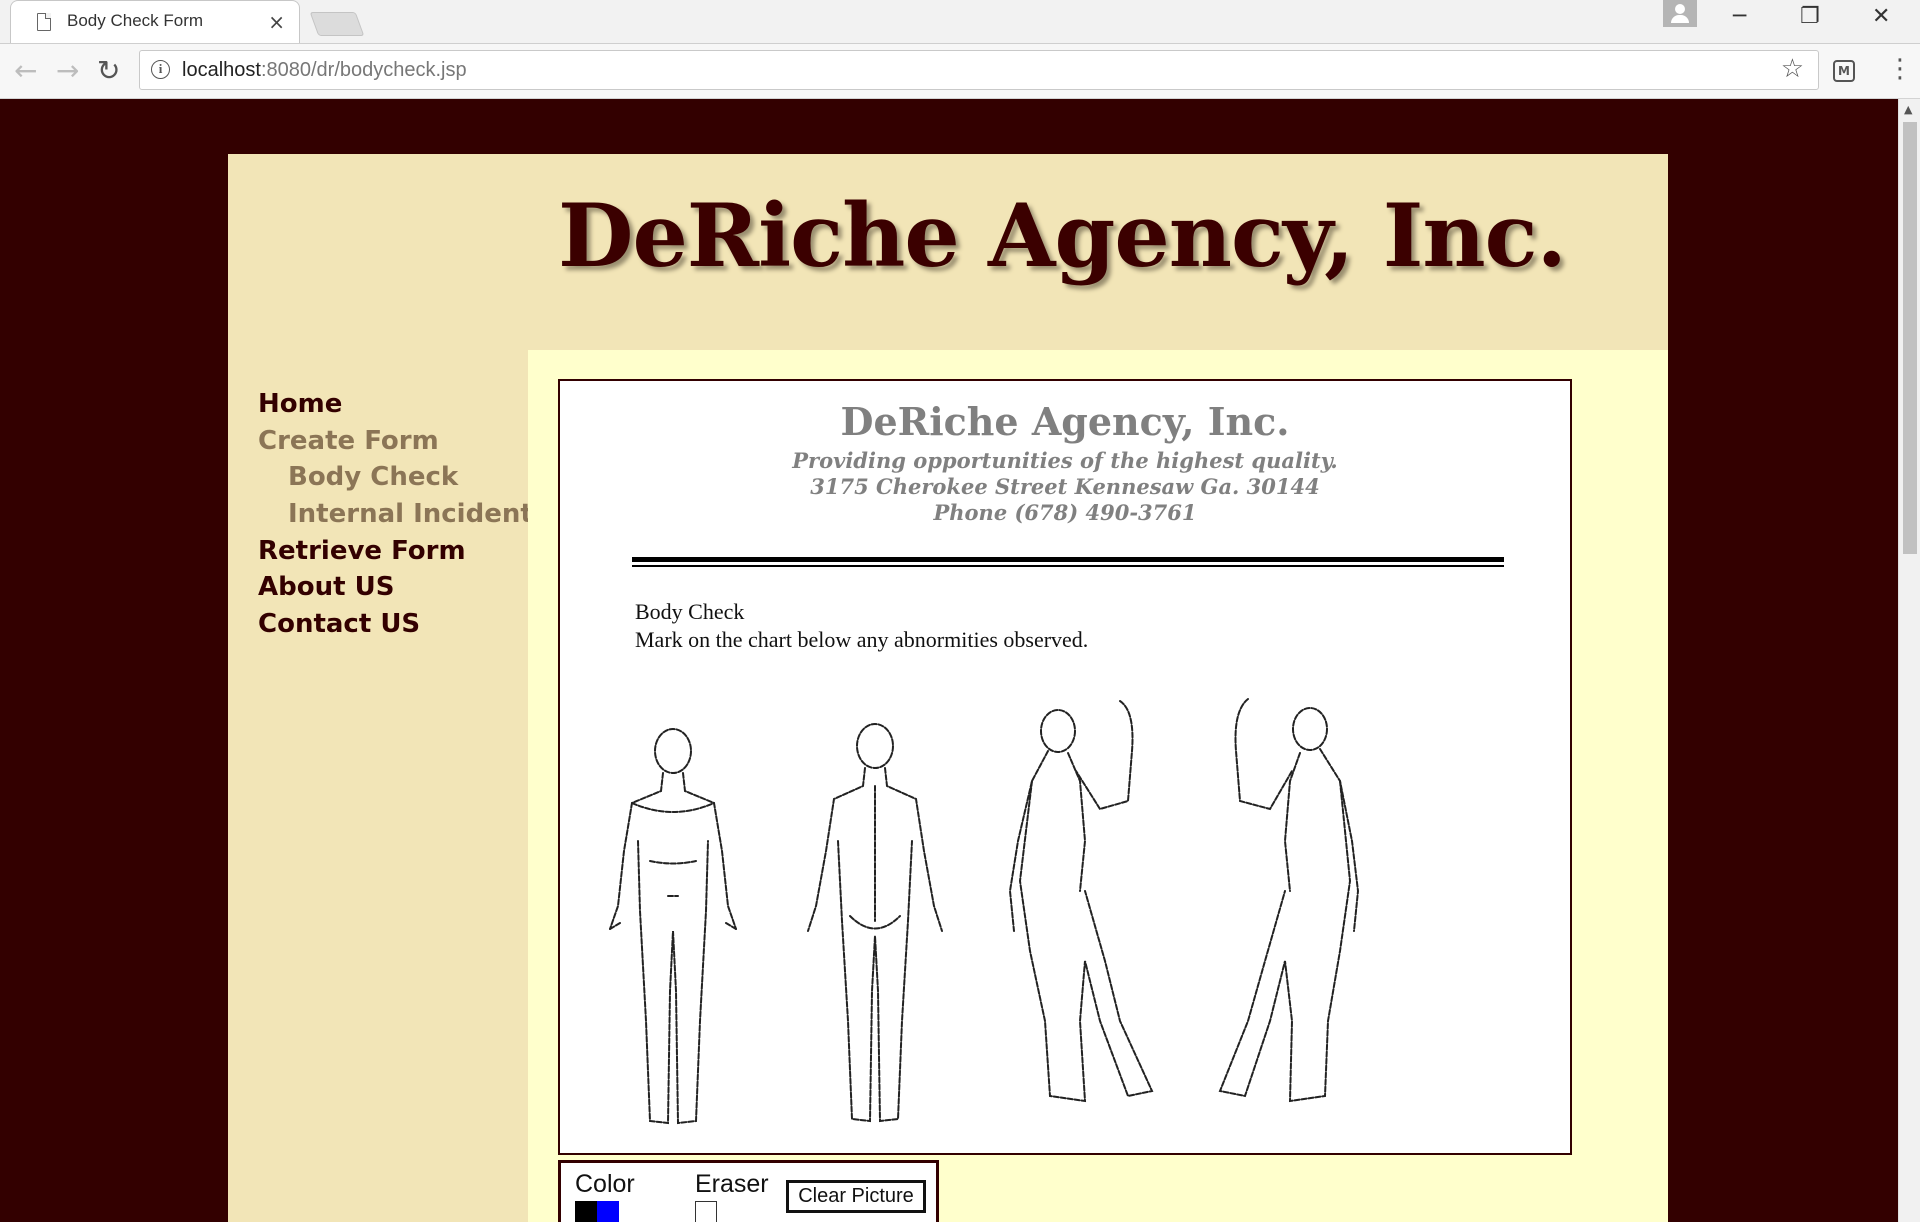 The width and height of the screenshot is (1920, 1222). What do you see at coordinates (160, 69) in the screenshot?
I see `info-icon: i` at bounding box center [160, 69].